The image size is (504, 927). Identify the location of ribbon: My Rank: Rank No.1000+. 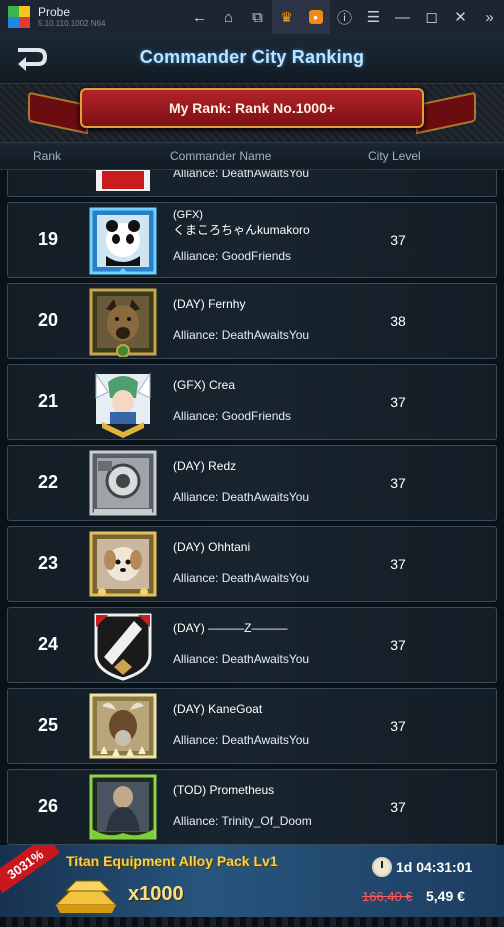
(252, 108).